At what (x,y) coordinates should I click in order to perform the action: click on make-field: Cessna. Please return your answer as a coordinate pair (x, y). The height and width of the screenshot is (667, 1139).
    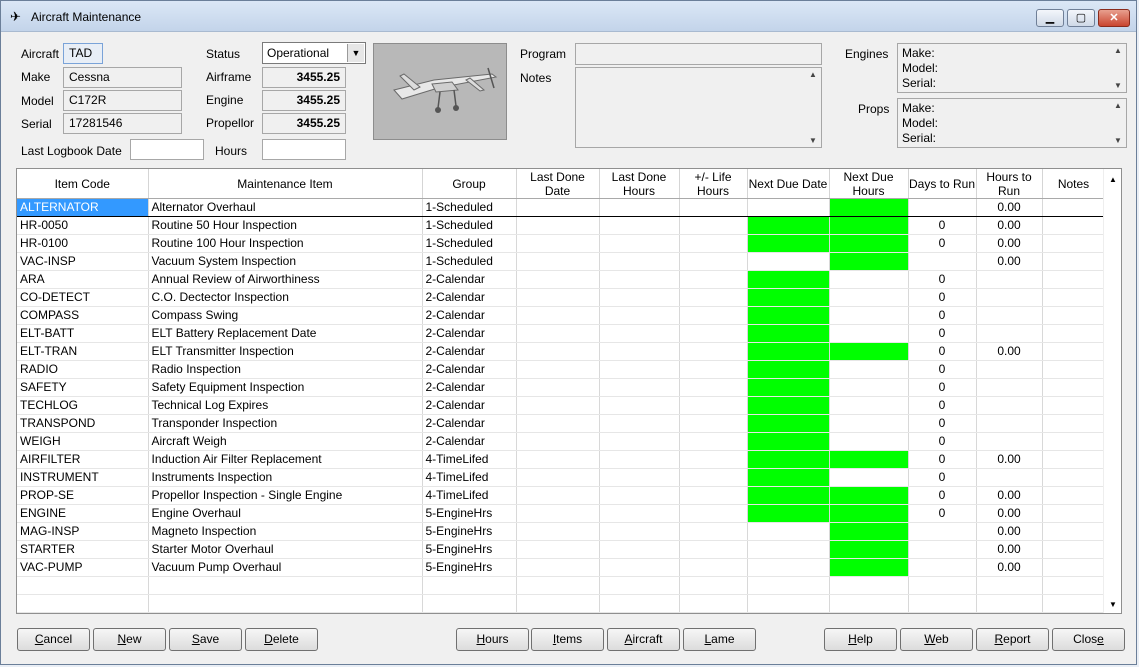
    Looking at the image, I should click on (122, 77).